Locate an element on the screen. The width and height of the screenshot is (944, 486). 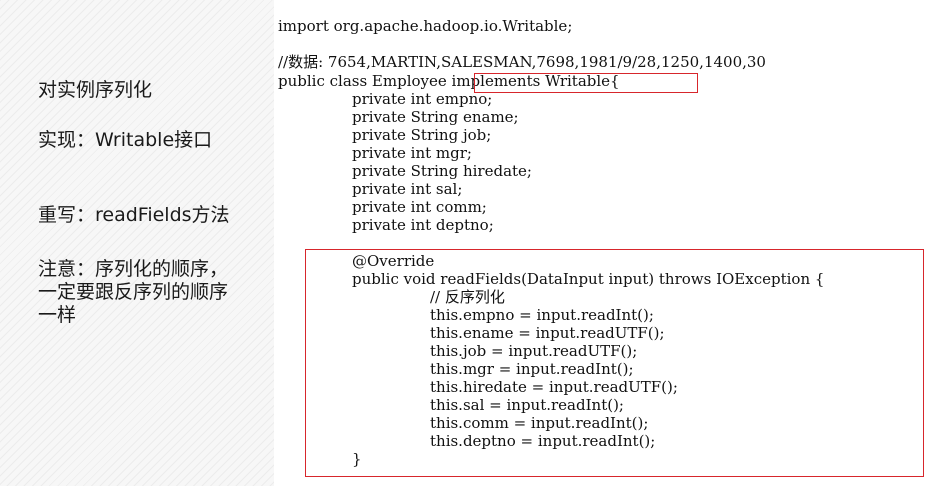
implements-highlight-box is located at coordinates (586, 83).